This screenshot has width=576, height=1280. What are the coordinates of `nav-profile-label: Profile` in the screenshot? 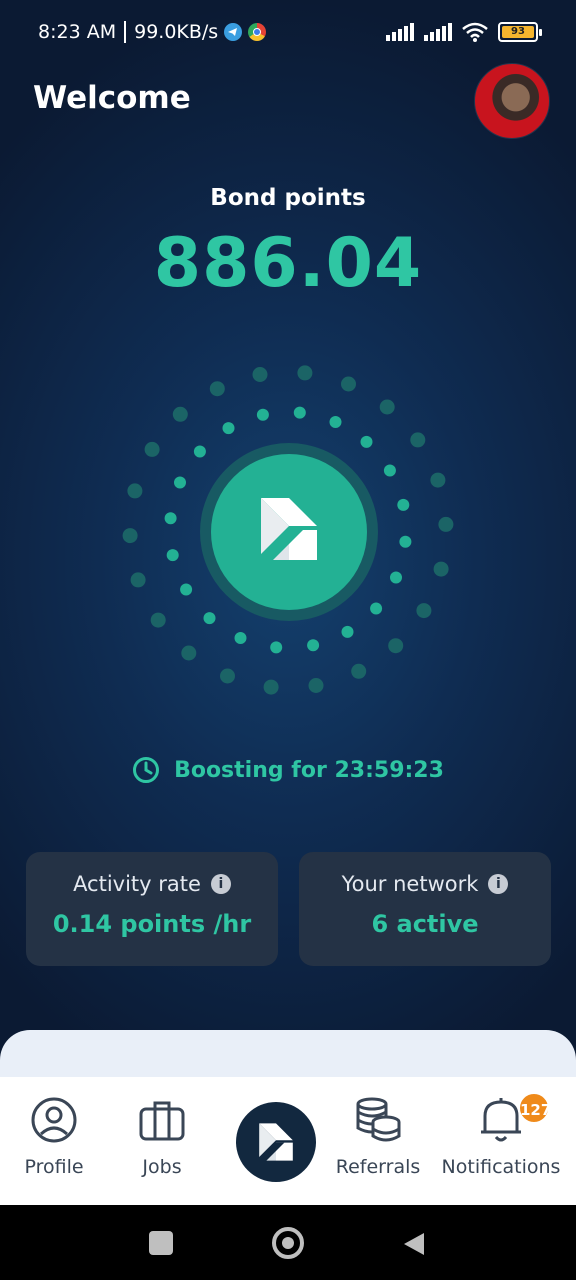 It's located at (54, 1167).